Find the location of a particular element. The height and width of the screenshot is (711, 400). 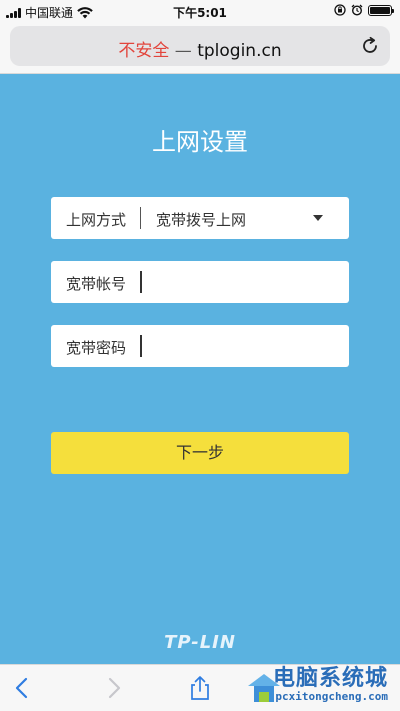

dropdown-arrow-icon is located at coordinates (318, 218).